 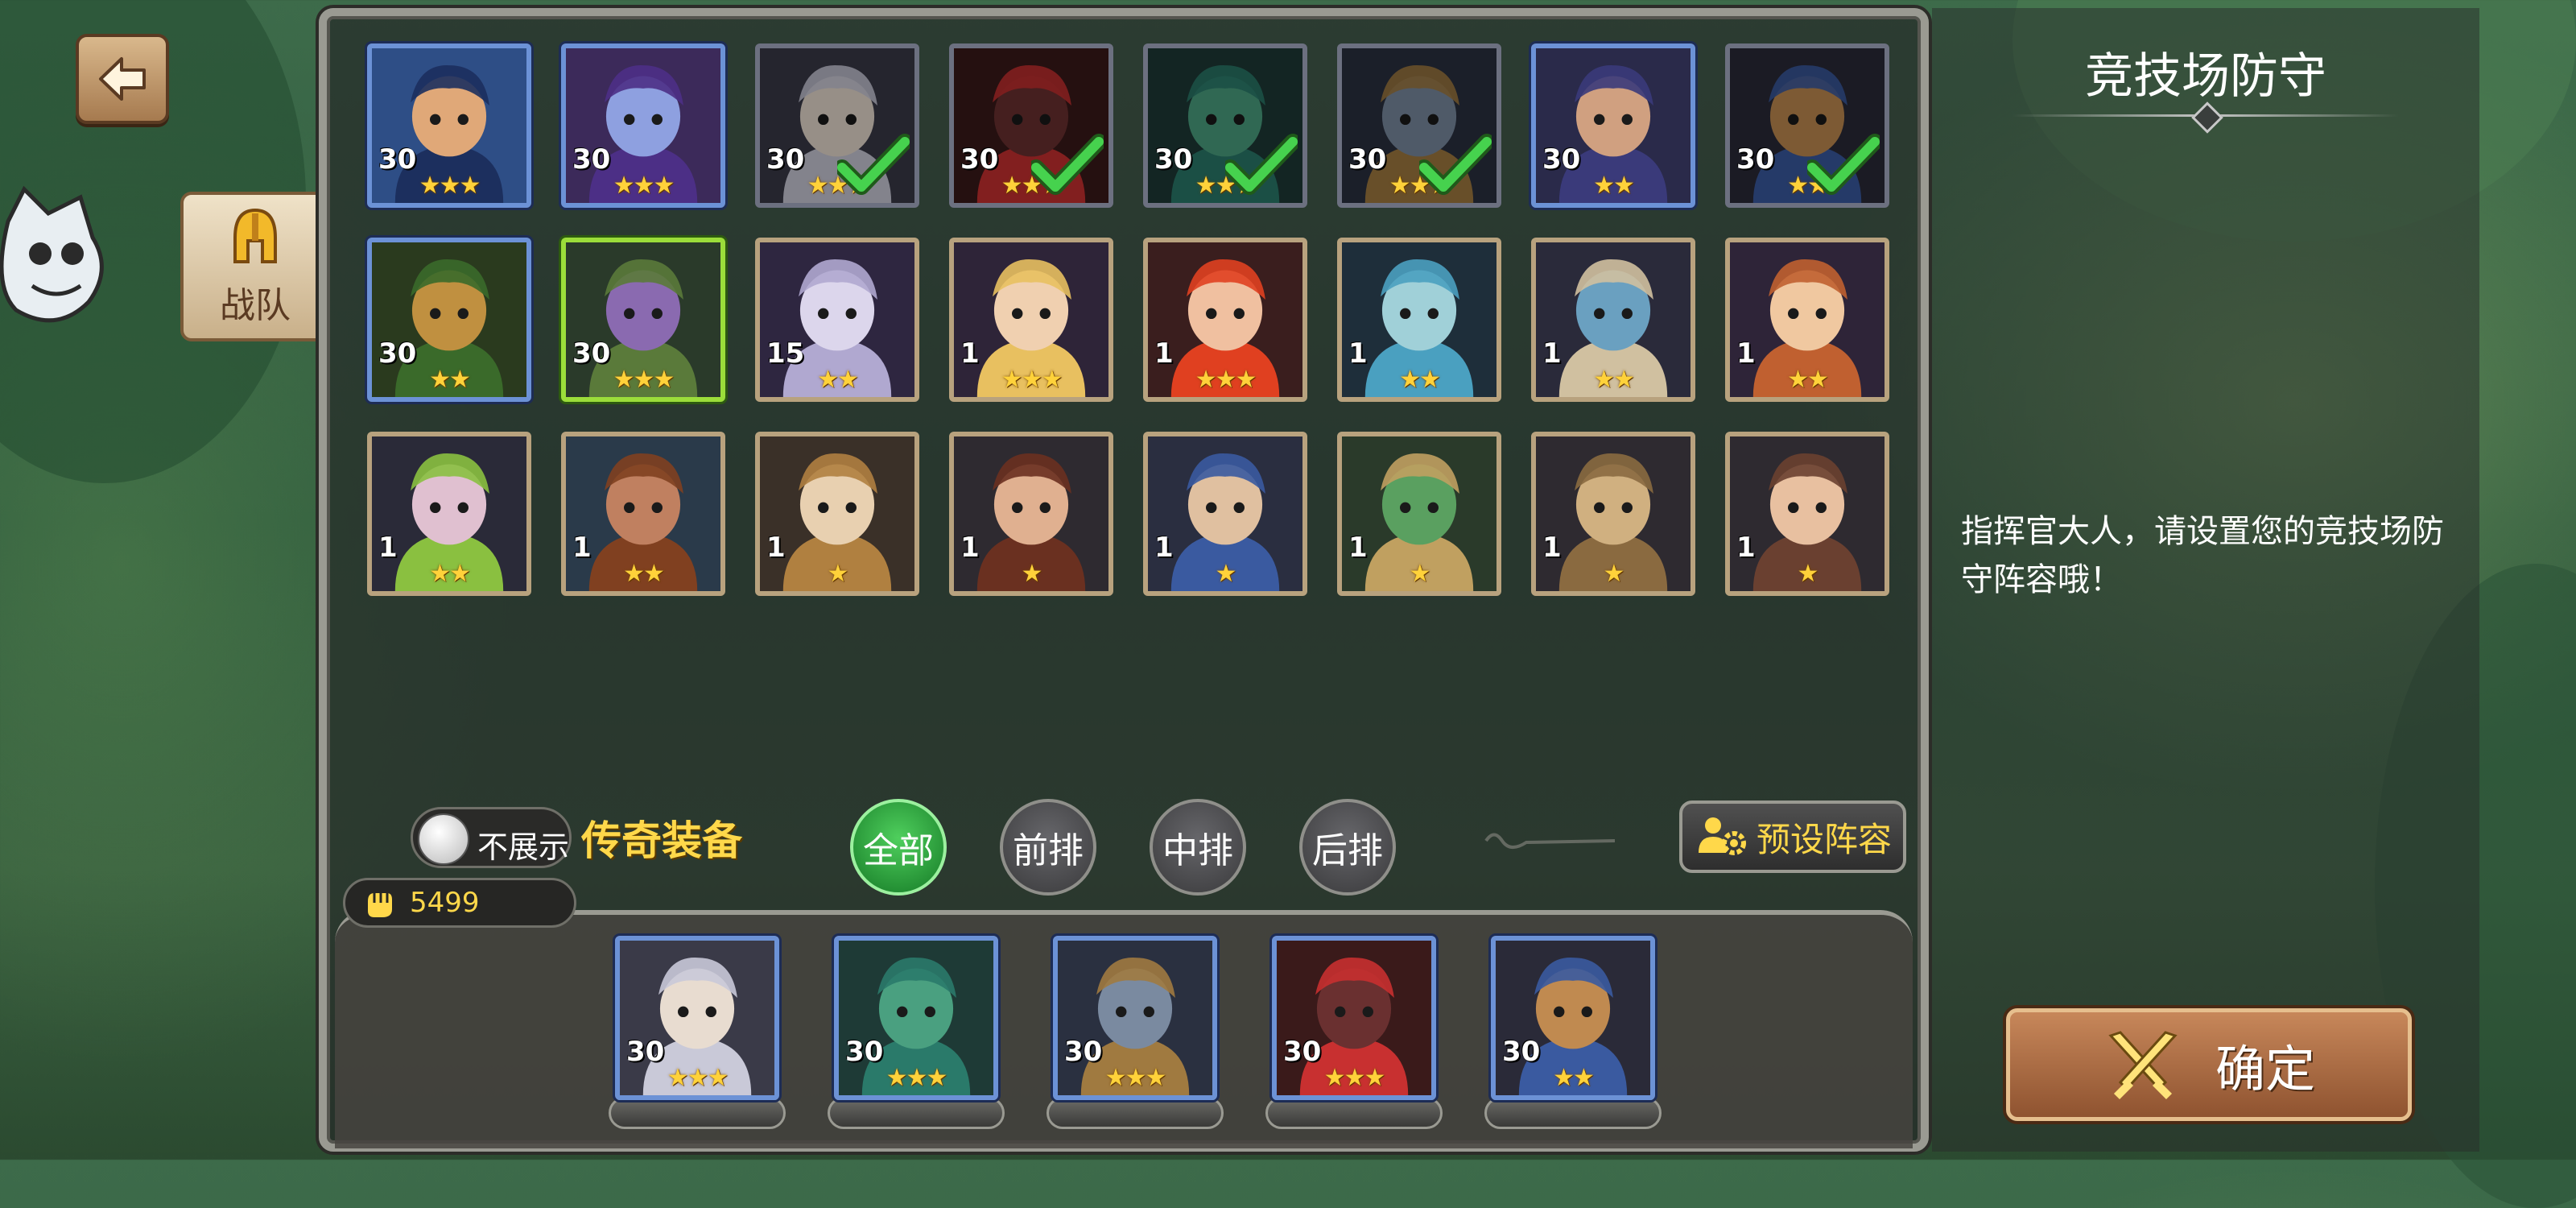 What do you see at coordinates (2265, 1069) in the screenshot?
I see `confirm-label: 确定` at bounding box center [2265, 1069].